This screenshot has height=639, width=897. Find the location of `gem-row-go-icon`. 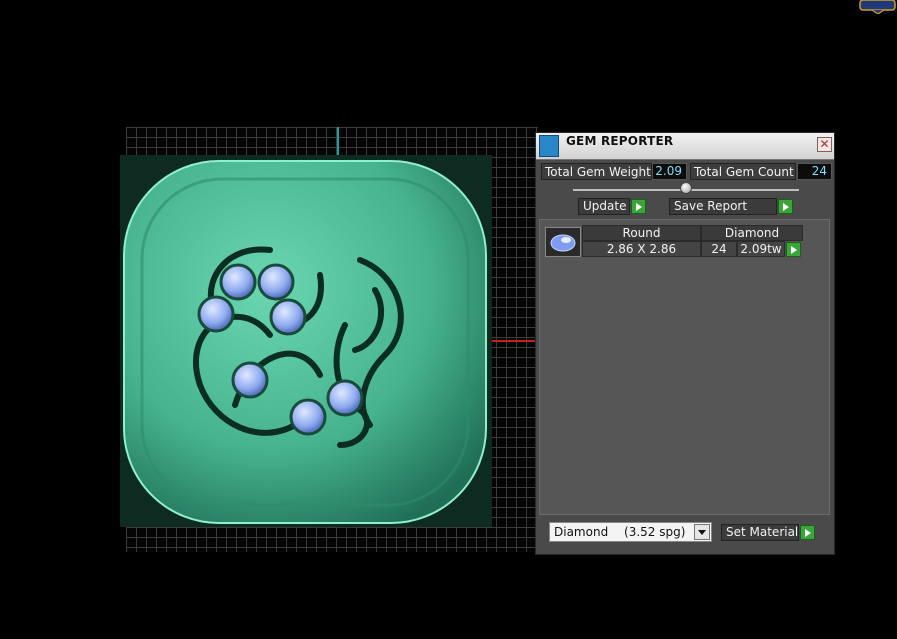

gem-row-go-icon is located at coordinates (793, 249).